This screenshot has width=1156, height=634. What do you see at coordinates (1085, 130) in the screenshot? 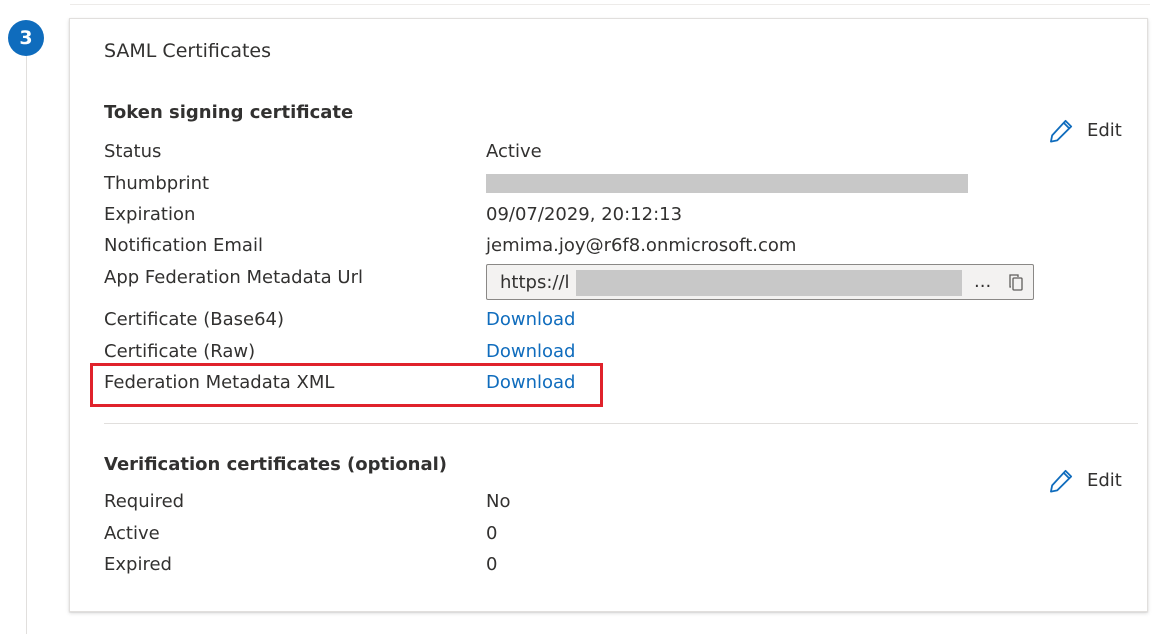
I see `token-signing-edit-button: Edit` at bounding box center [1085, 130].